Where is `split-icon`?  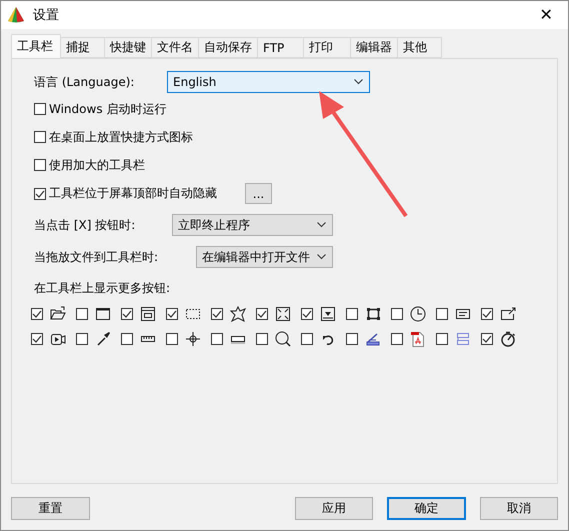
split-icon is located at coordinates (463, 339).